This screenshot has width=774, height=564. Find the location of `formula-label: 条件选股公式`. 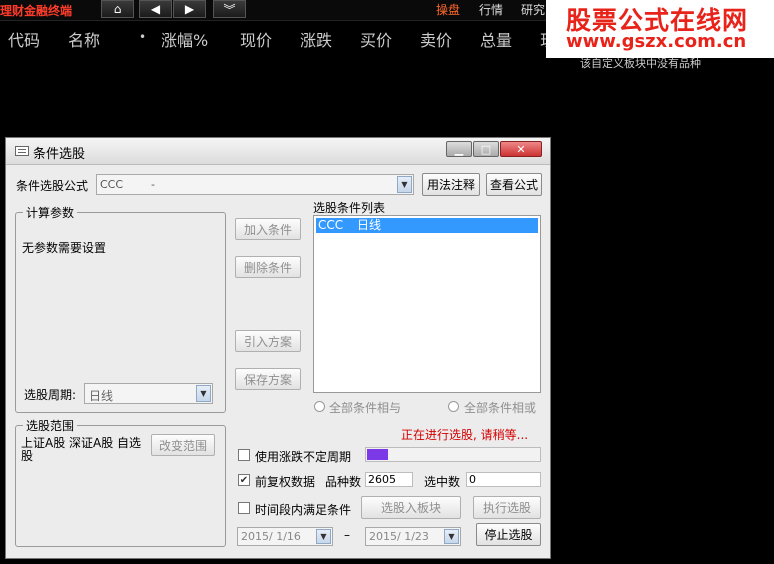

formula-label: 条件选股公式 is located at coordinates (52, 186).